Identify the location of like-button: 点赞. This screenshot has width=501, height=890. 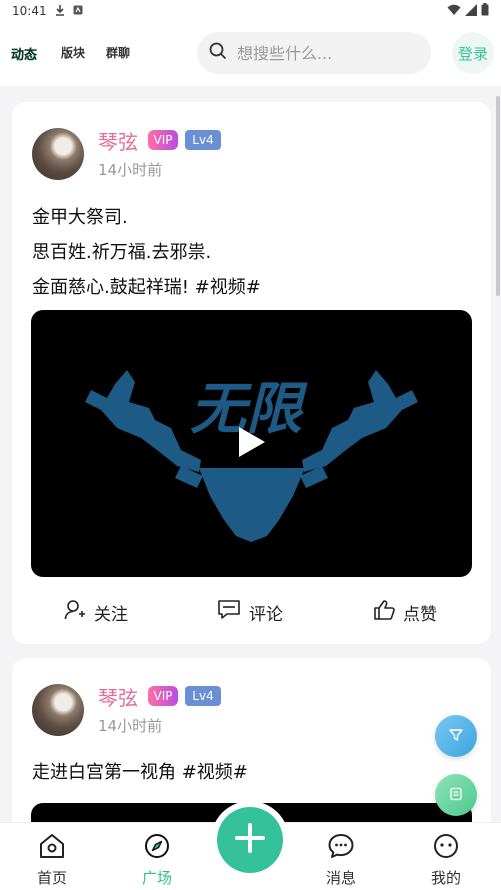
(405, 612).